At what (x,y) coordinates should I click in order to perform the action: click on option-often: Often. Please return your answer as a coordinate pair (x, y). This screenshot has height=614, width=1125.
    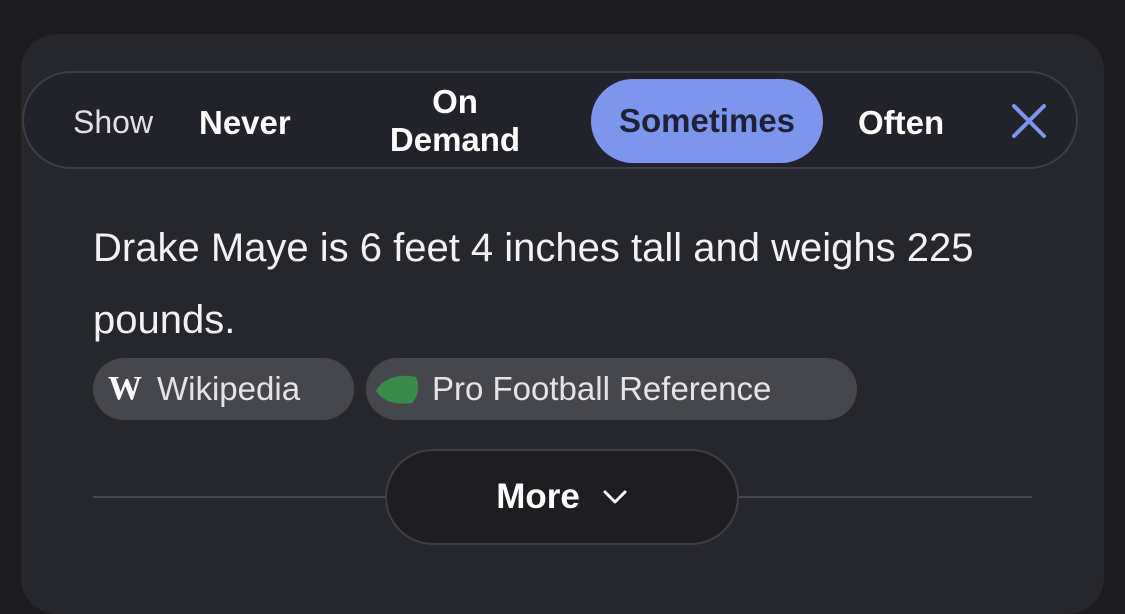
    Looking at the image, I should click on (901, 123).